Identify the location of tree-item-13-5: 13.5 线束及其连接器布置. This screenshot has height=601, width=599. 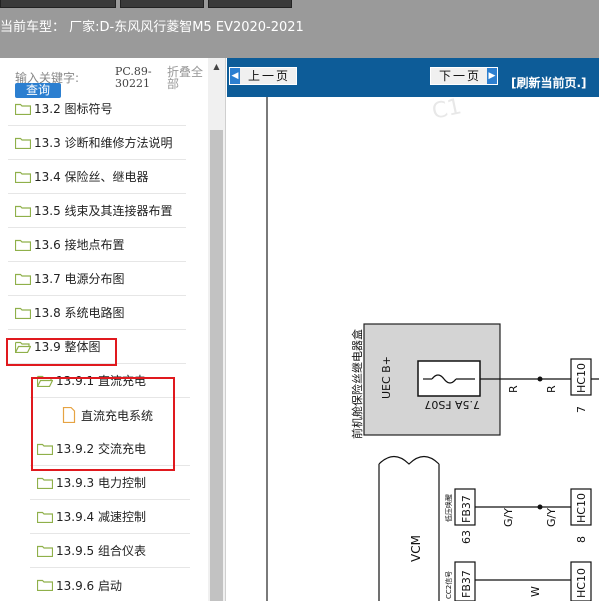
(97, 211).